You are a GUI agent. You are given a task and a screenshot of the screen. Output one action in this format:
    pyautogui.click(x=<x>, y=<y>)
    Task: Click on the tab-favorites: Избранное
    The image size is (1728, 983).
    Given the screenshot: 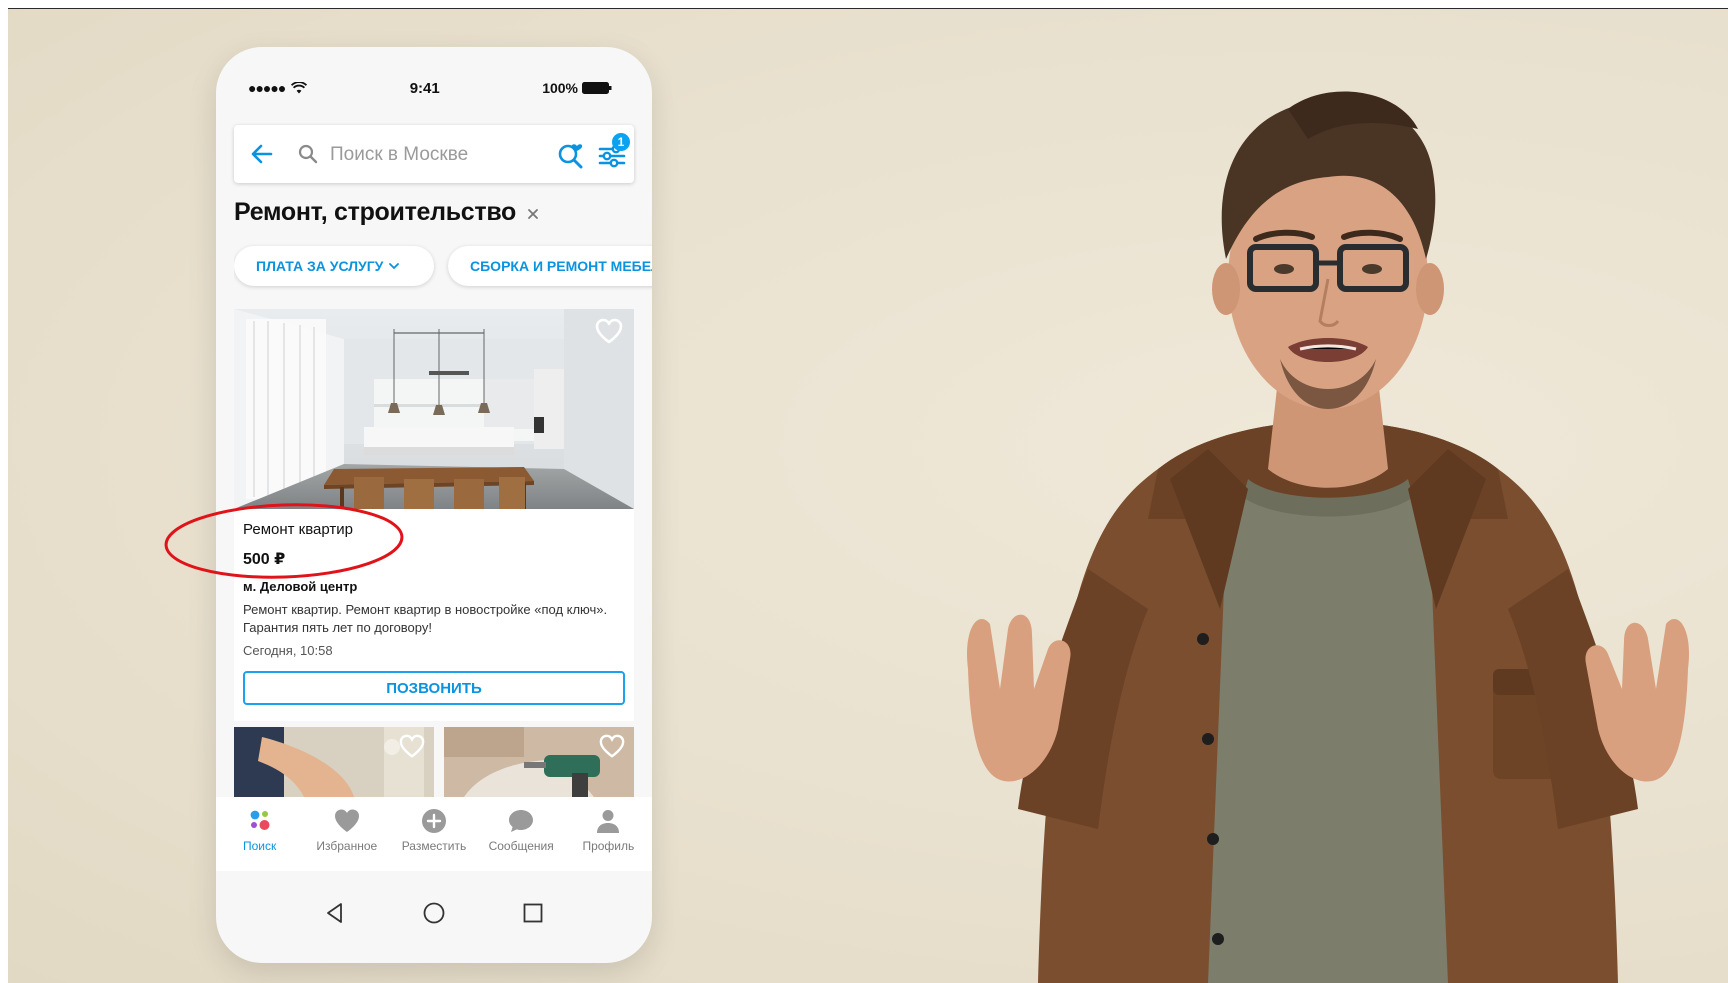 What is the action you would take?
    pyautogui.click(x=347, y=830)
    